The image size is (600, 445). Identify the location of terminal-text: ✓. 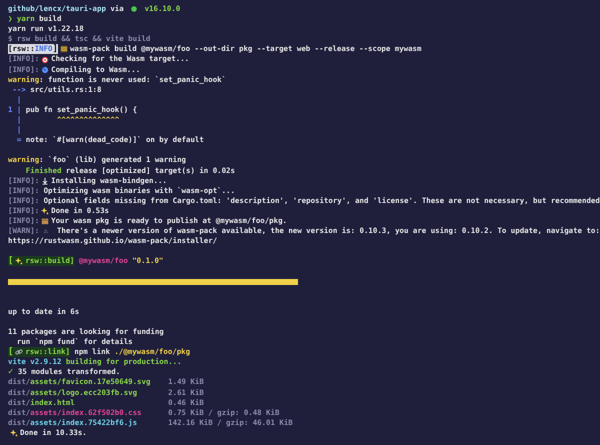
(11, 372).